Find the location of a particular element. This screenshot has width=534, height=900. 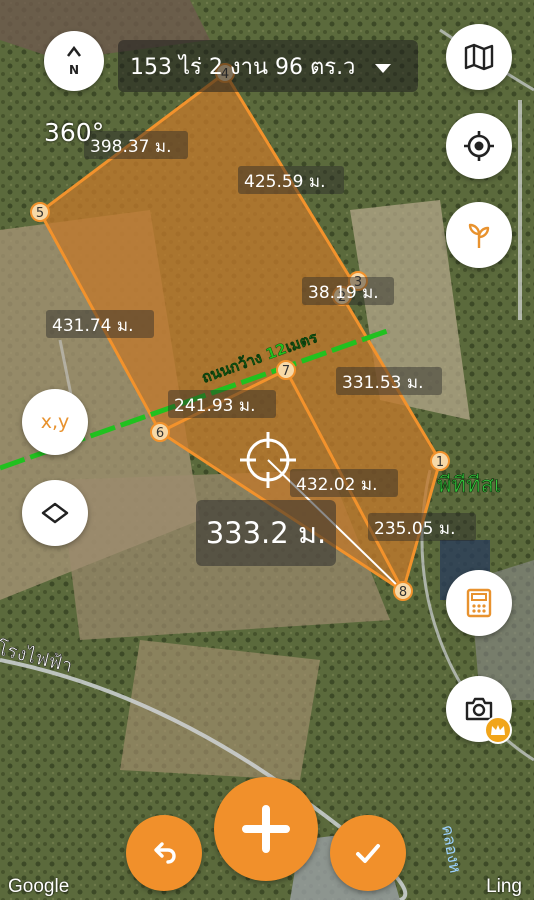

svg-text: 1 is located at coordinates (440, 462).